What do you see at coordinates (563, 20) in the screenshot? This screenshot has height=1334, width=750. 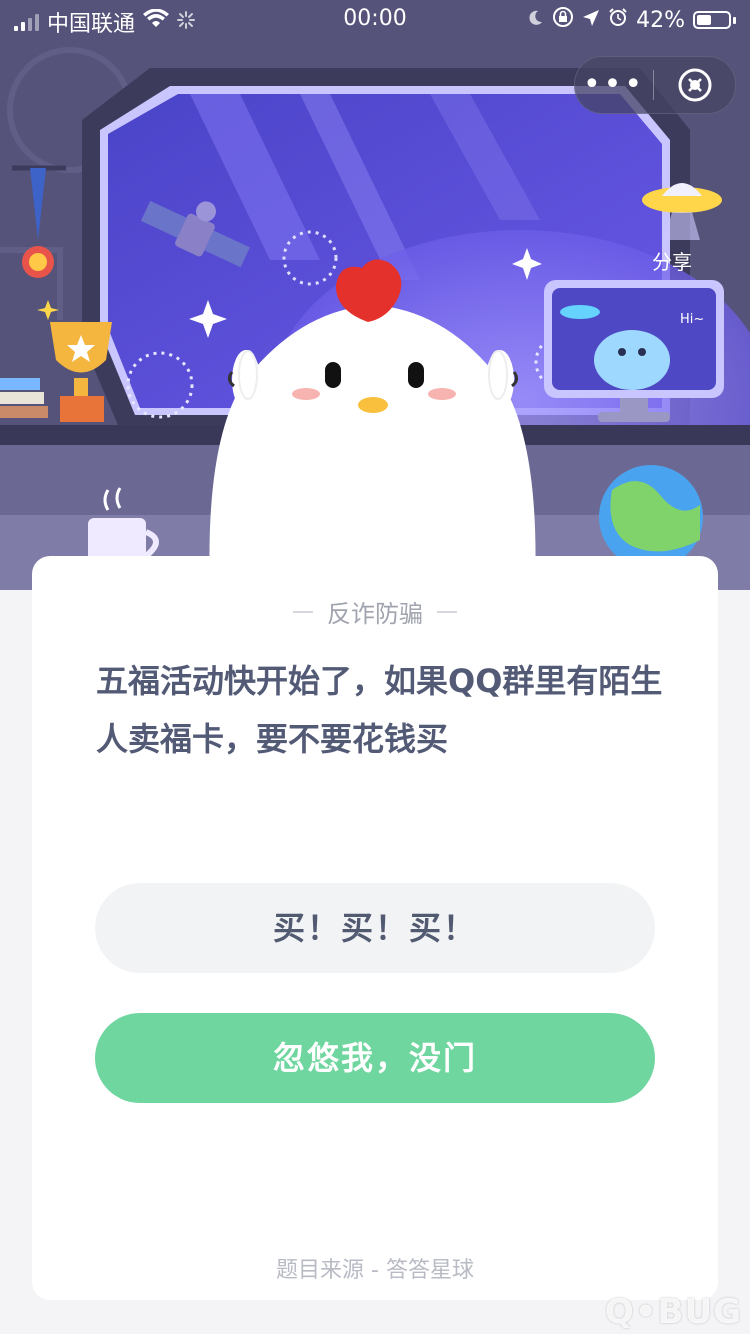 I see `orientation-lock-icon` at bounding box center [563, 20].